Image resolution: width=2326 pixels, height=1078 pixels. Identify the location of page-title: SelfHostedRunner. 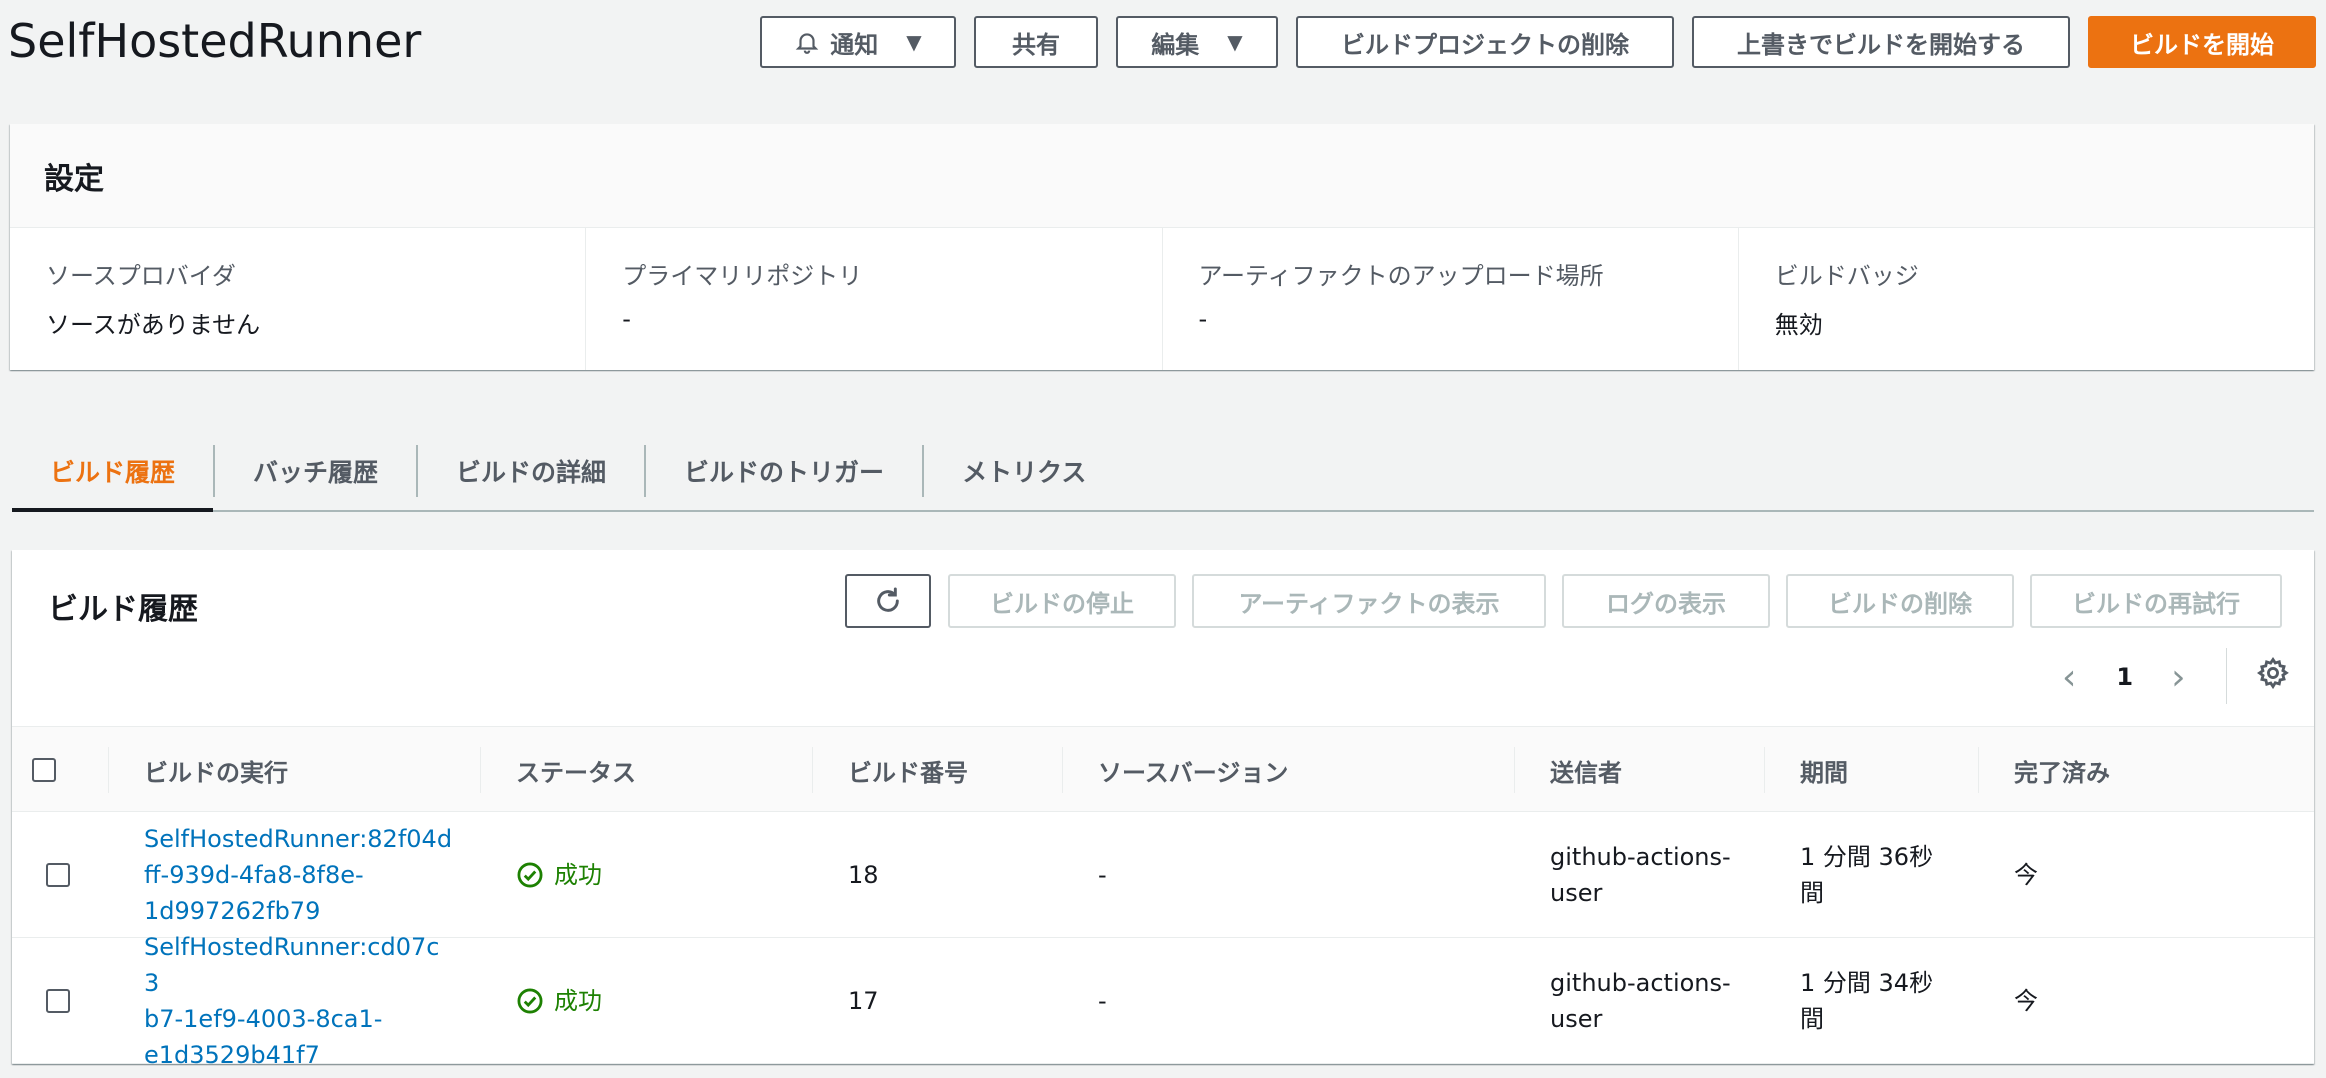
(215, 41).